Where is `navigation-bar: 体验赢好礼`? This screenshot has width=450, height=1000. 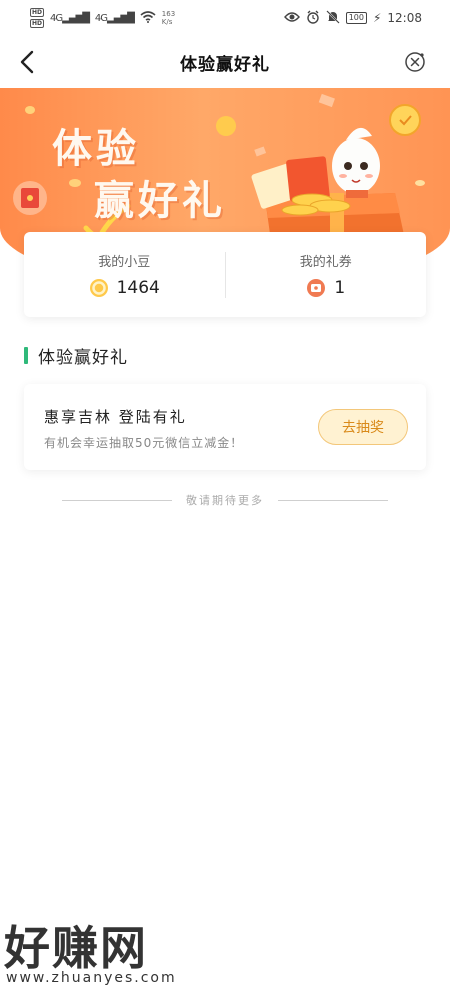
navigation-bar: 体验赢好礼 is located at coordinates (225, 62).